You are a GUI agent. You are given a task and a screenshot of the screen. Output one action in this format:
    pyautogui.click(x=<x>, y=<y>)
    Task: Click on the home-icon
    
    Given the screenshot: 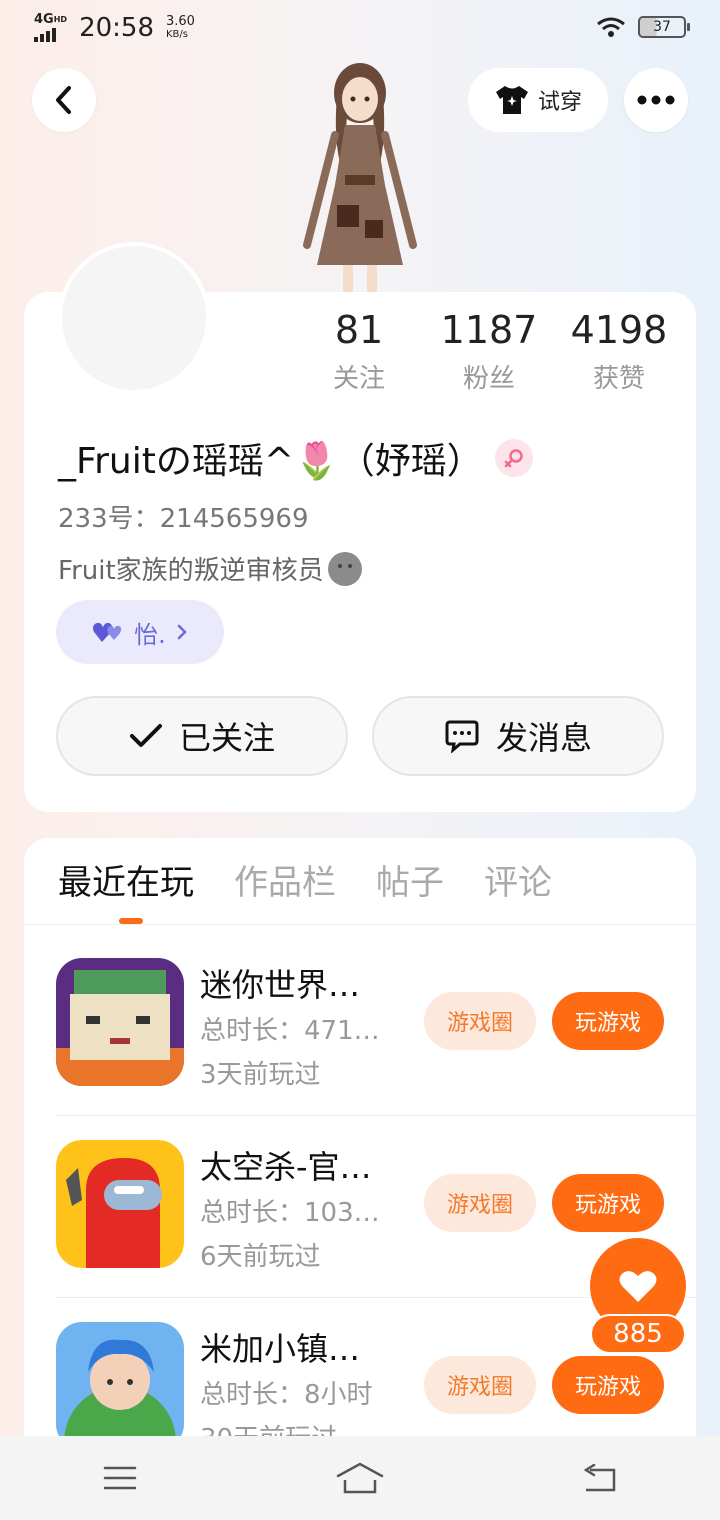 What is the action you would take?
    pyautogui.click(x=360, y=1478)
    